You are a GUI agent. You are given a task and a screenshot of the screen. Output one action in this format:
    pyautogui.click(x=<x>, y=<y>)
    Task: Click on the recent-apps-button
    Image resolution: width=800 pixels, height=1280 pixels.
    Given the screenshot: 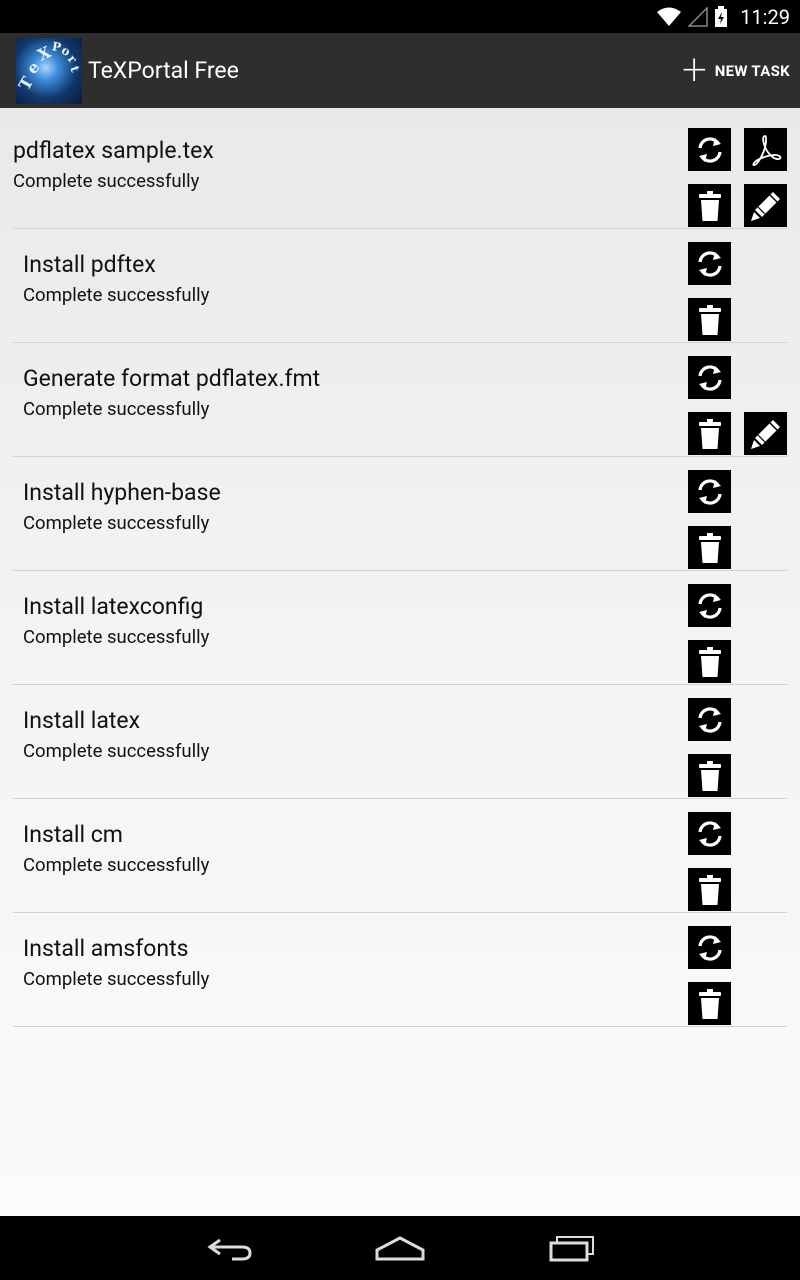 What is the action you would take?
    pyautogui.click(x=572, y=1248)
    